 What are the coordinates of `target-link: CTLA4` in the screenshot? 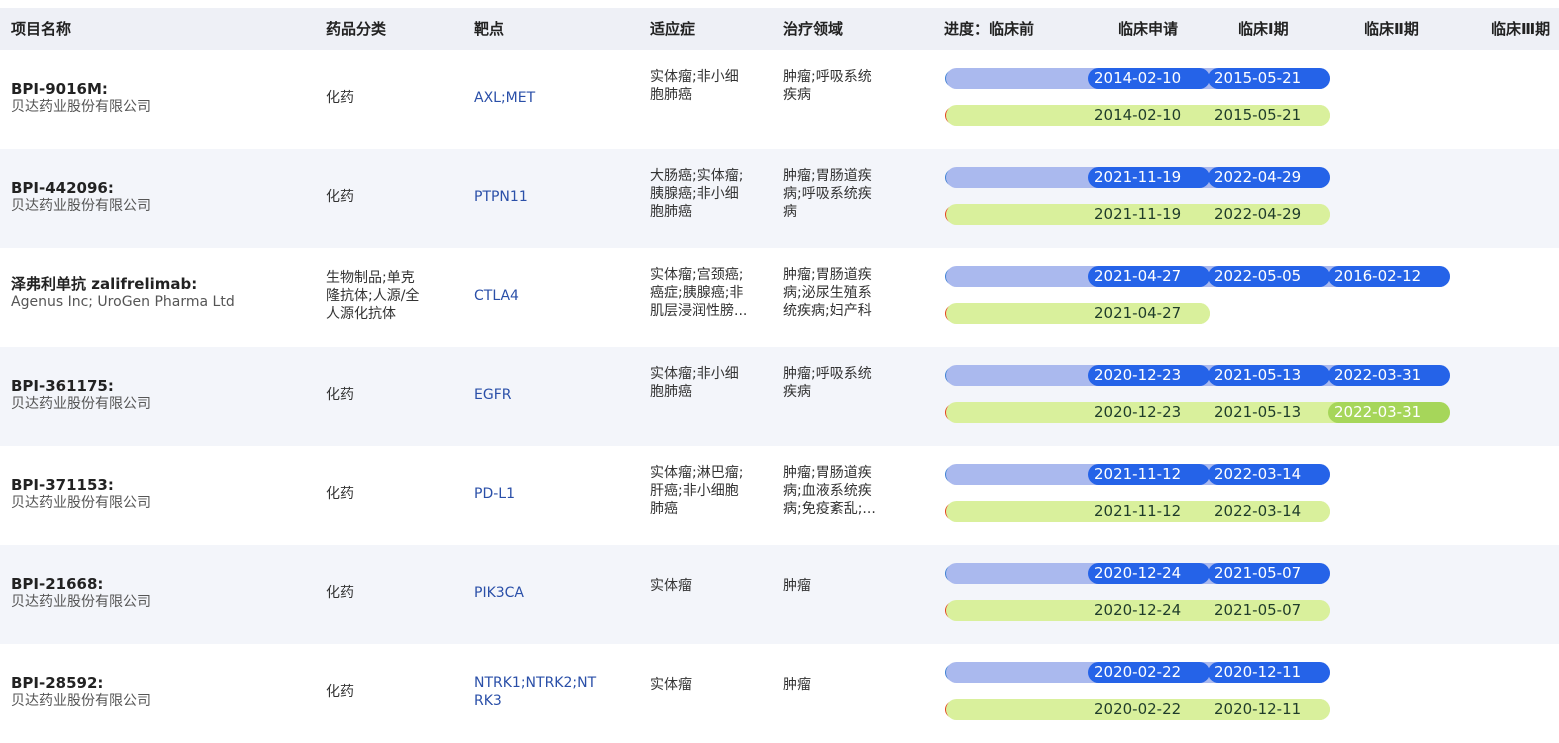 It's located at (496, 296).